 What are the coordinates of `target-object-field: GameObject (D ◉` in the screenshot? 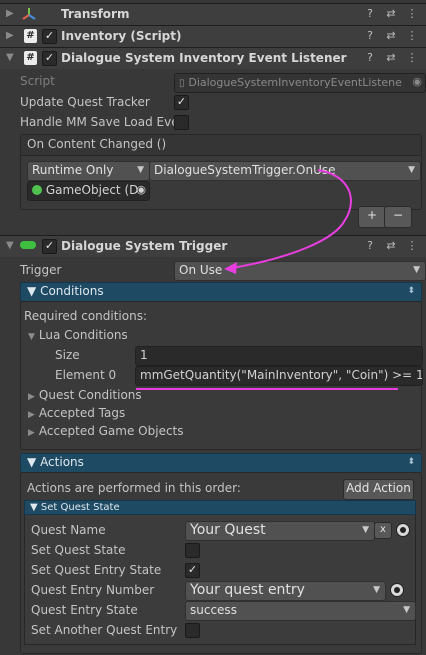 It's located at (88, 191).